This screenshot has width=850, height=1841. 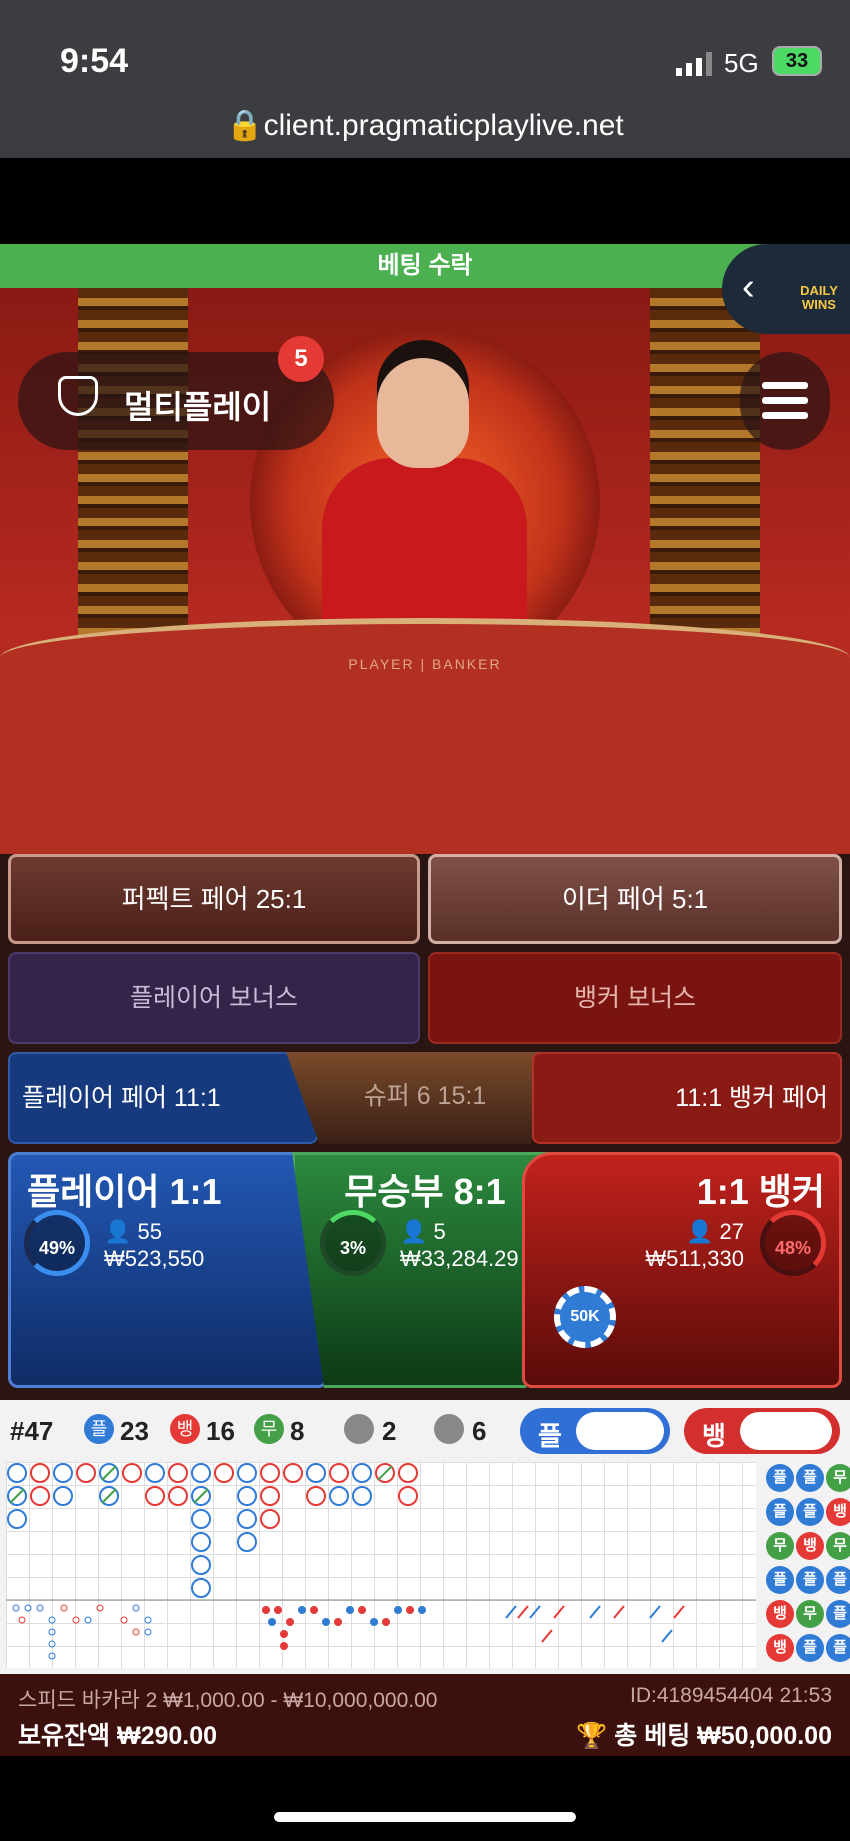 I want to click on balance-value: ₩290.00, so click(x=167, y=1736).